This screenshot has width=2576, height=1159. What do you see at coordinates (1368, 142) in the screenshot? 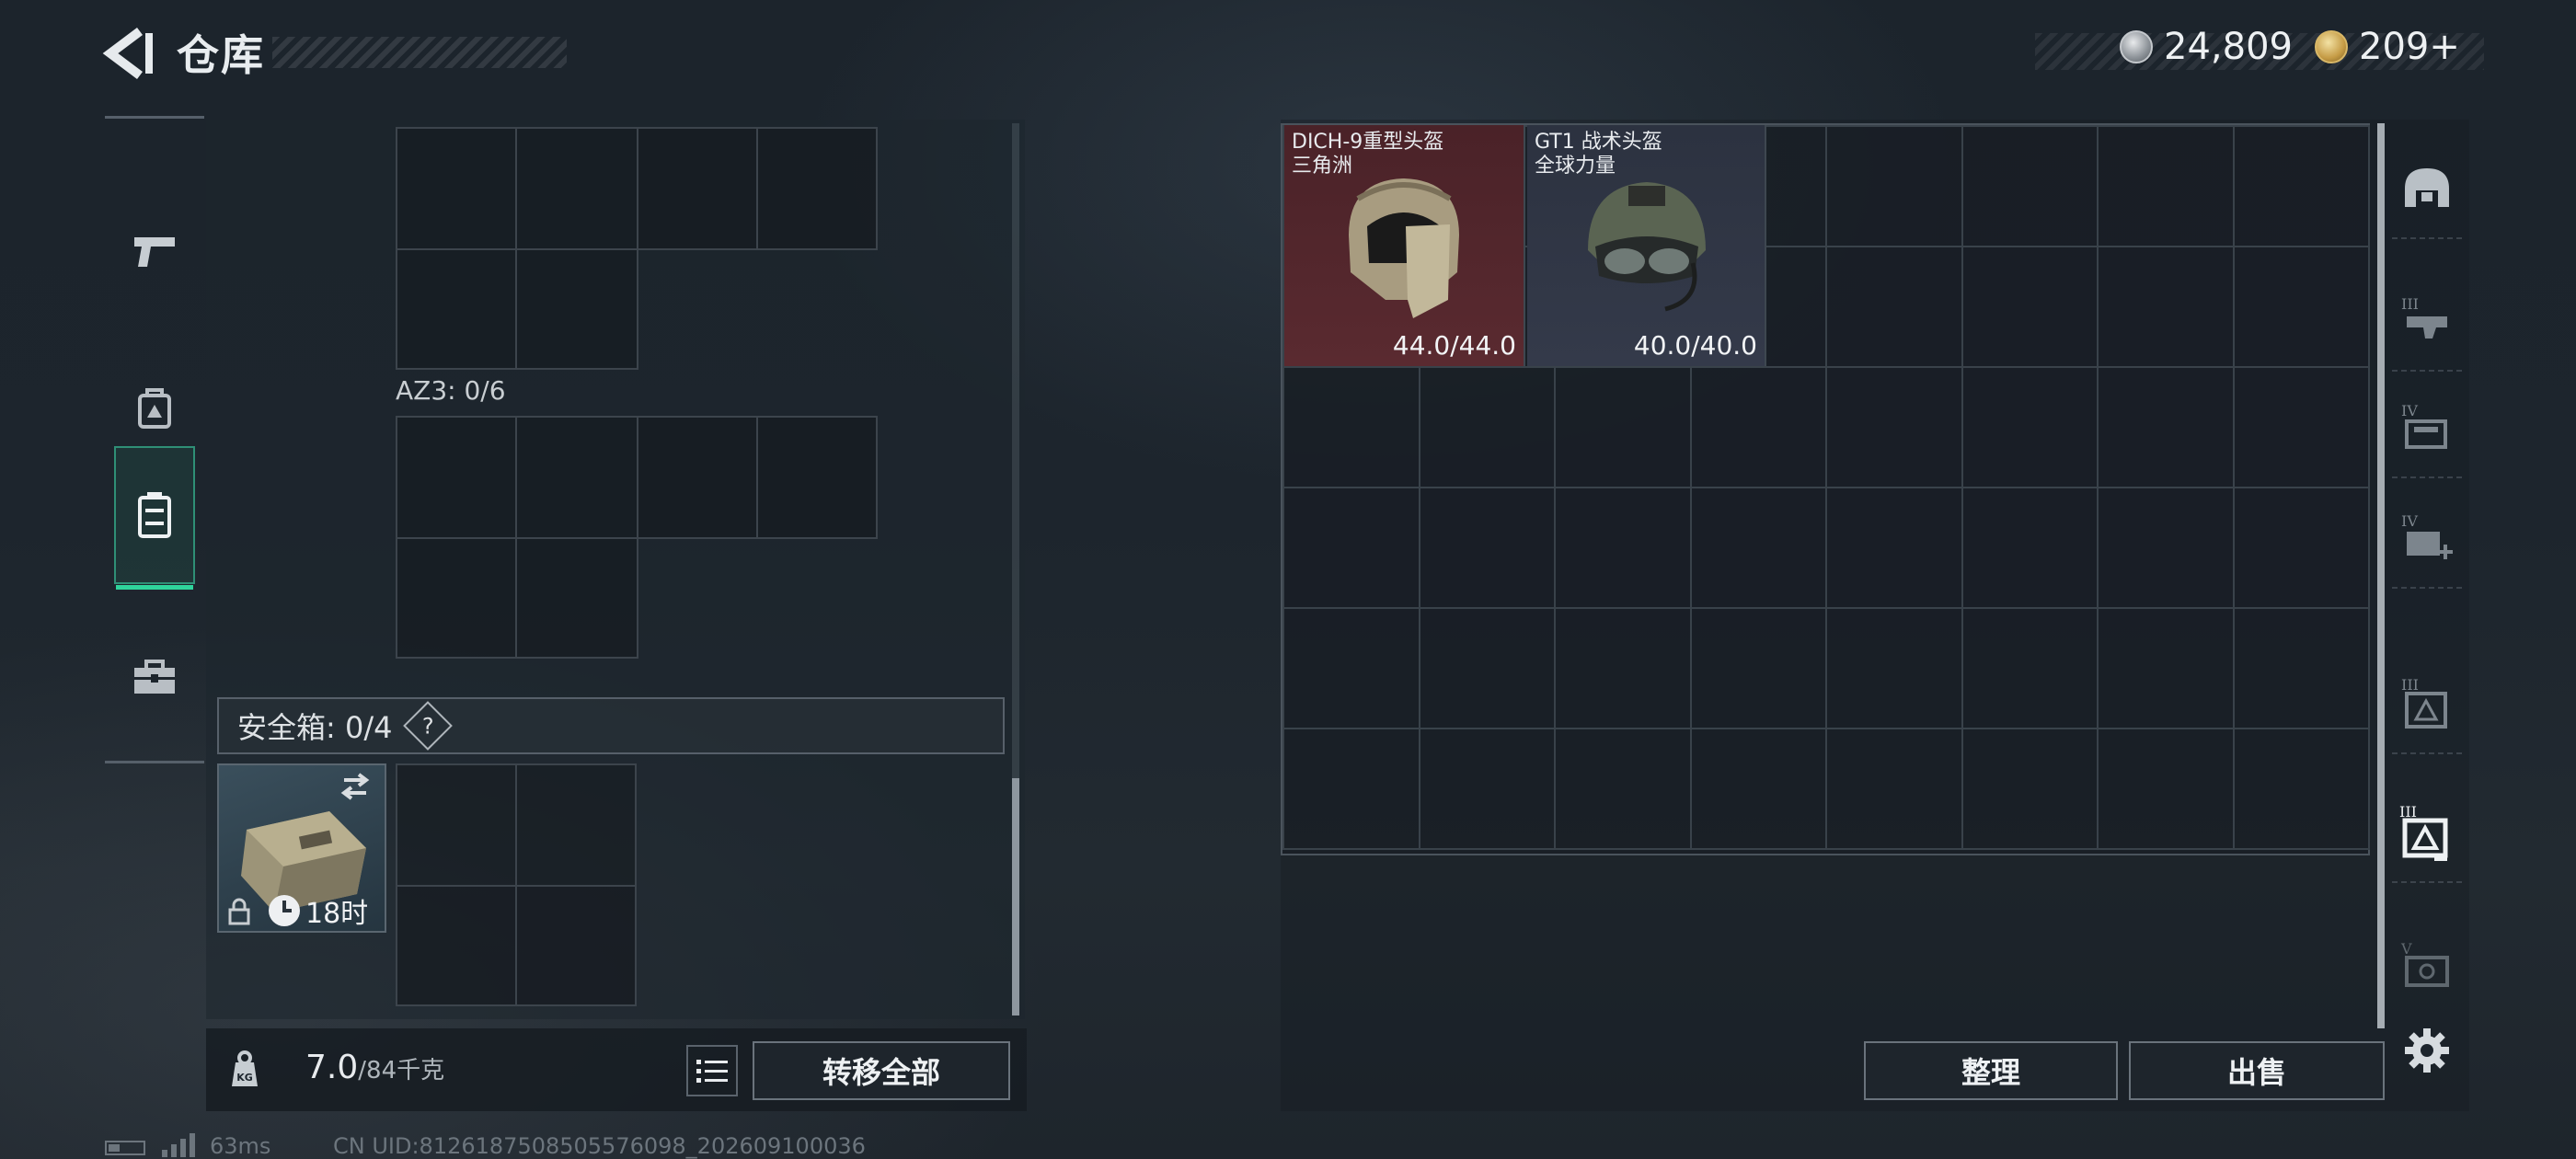
I see `item-name: DICH-9重型头盔` at bounding box center [1368, 142].